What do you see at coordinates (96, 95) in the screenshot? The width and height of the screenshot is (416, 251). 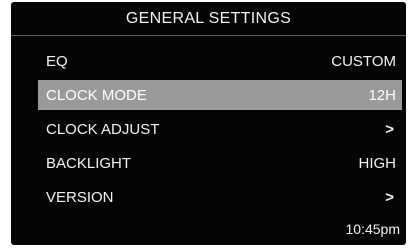 I see `menu-item-label: CLOCK MODE` at bounding box center [96, 95].